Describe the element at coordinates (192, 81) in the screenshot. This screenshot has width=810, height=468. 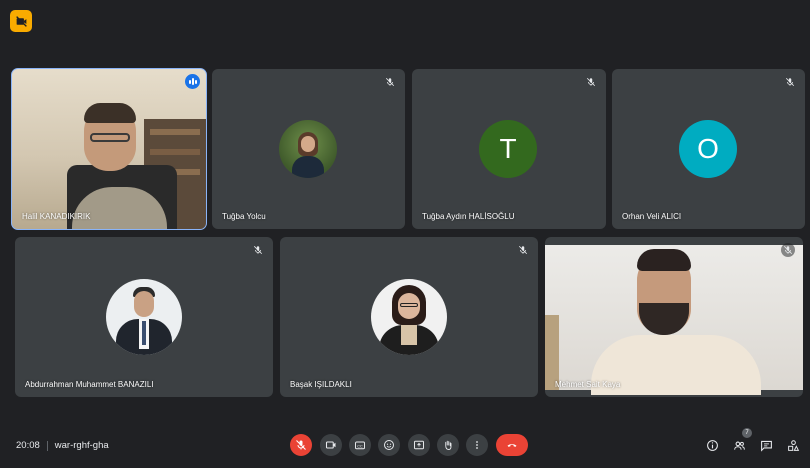
I see `speaking-indicator-icon` at that location.